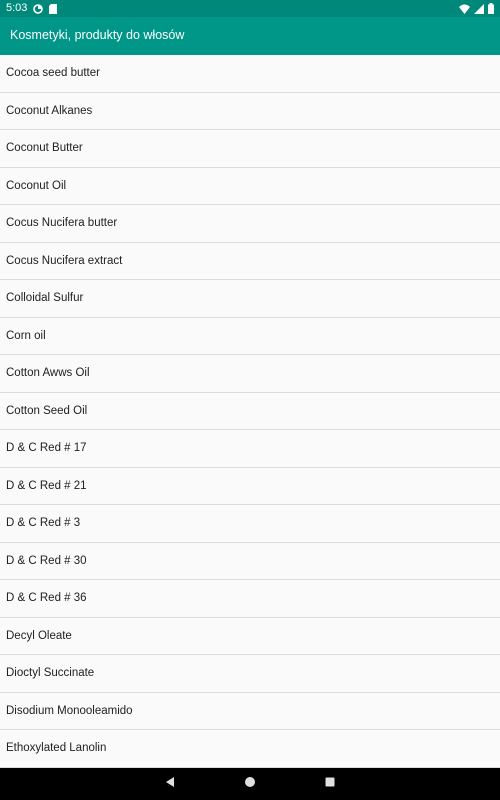 This screenshot has height=800, width=500. I want to click on home-icon, so click(250, 784).